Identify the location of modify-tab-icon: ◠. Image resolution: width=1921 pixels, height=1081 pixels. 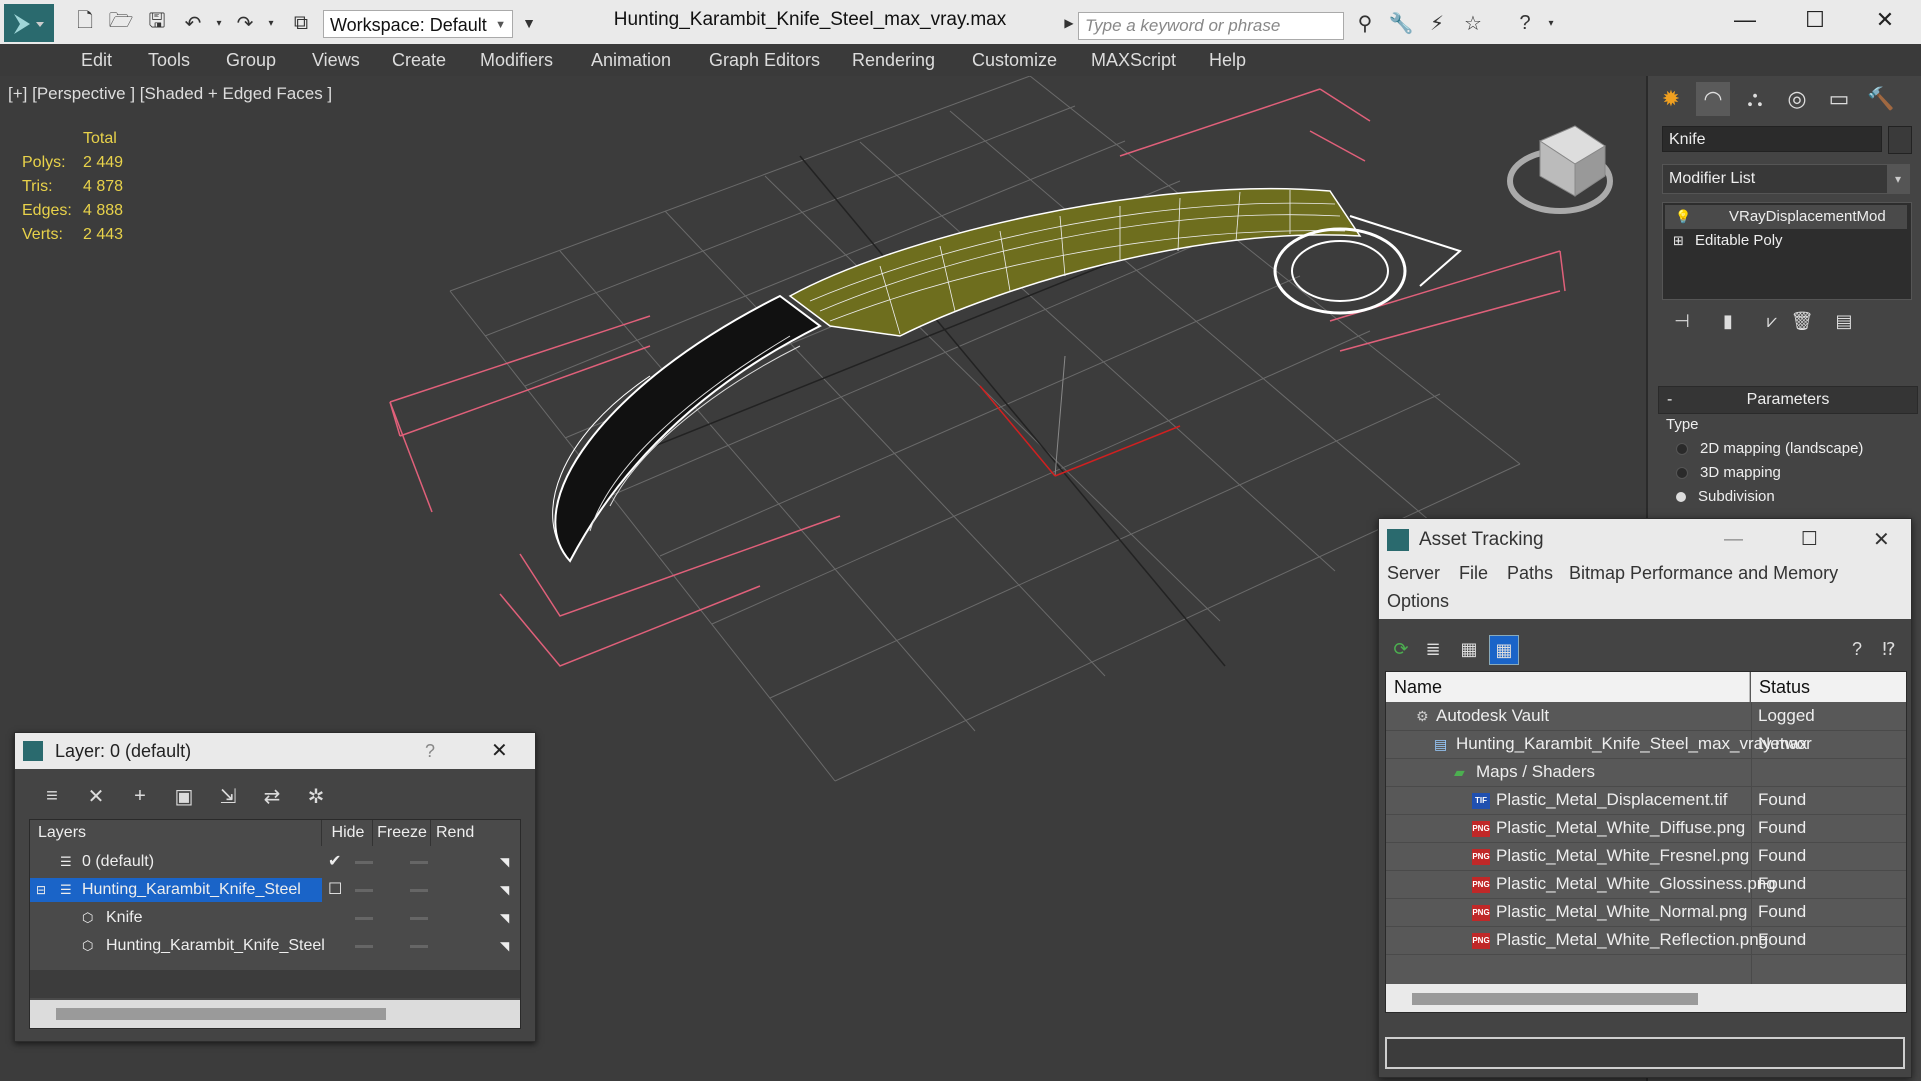
(1713, 99).